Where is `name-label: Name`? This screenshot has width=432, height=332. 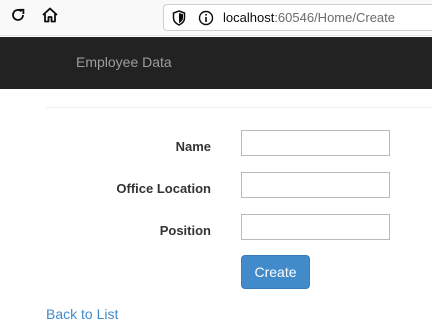 name-label: Name is located at coordinates (193, 146).